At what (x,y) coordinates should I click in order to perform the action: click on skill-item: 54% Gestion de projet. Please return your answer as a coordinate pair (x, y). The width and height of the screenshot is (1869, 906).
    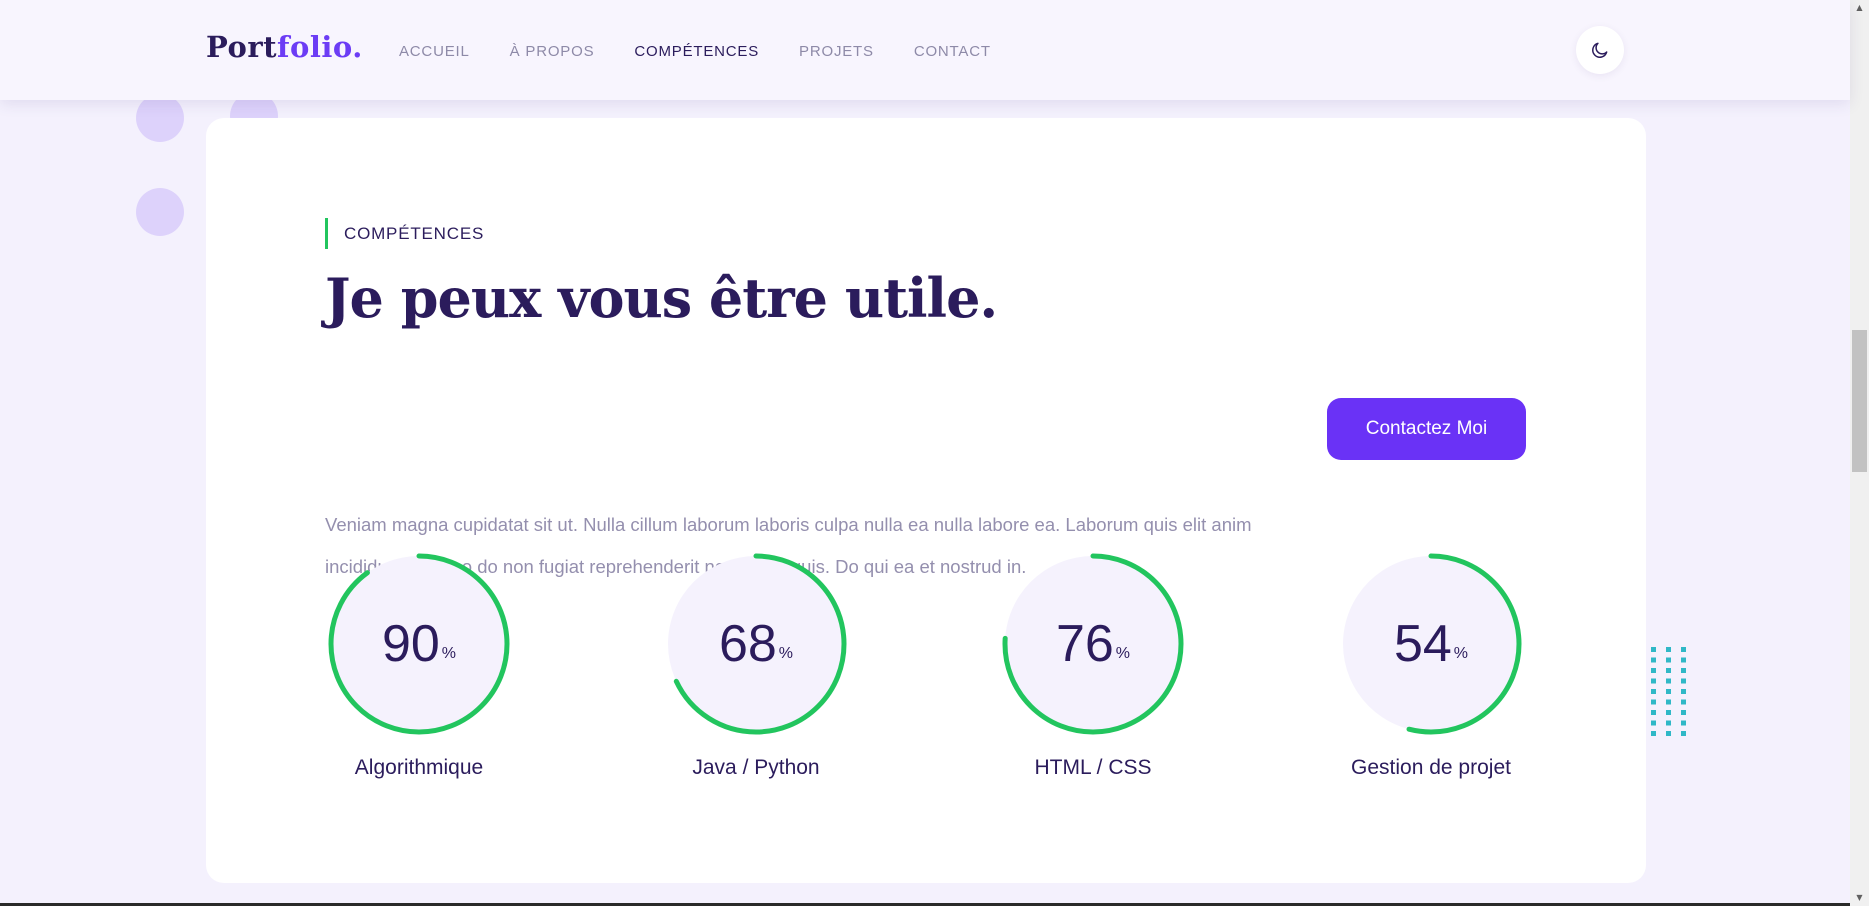
    Looking at the image, I should click on (1431, 672).